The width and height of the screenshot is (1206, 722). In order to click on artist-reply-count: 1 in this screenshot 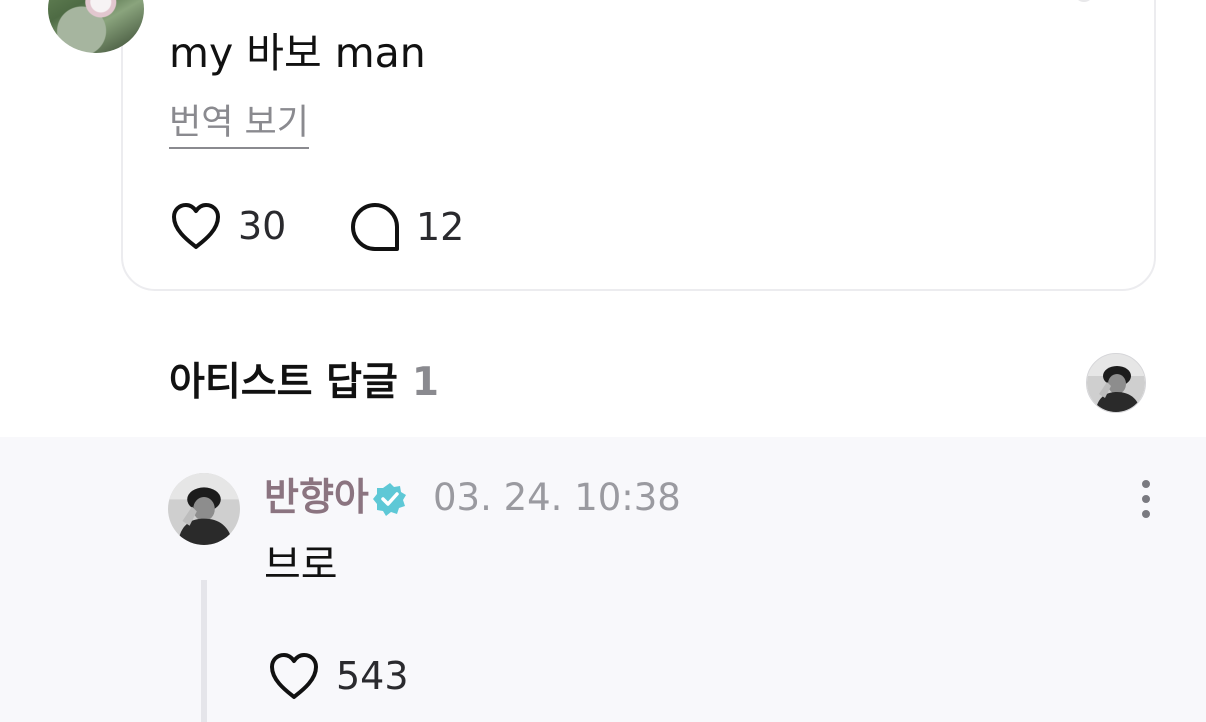, I will do `click(425, 382)`.